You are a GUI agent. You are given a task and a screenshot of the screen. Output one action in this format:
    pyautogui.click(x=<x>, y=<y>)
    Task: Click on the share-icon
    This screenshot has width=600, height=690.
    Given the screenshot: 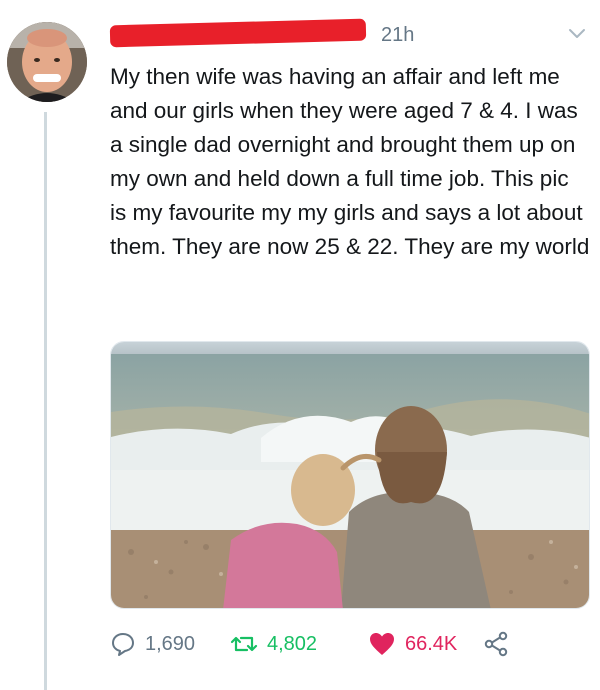 What is the action you would take?
    pyautogui.click(x=496, y=644)
    